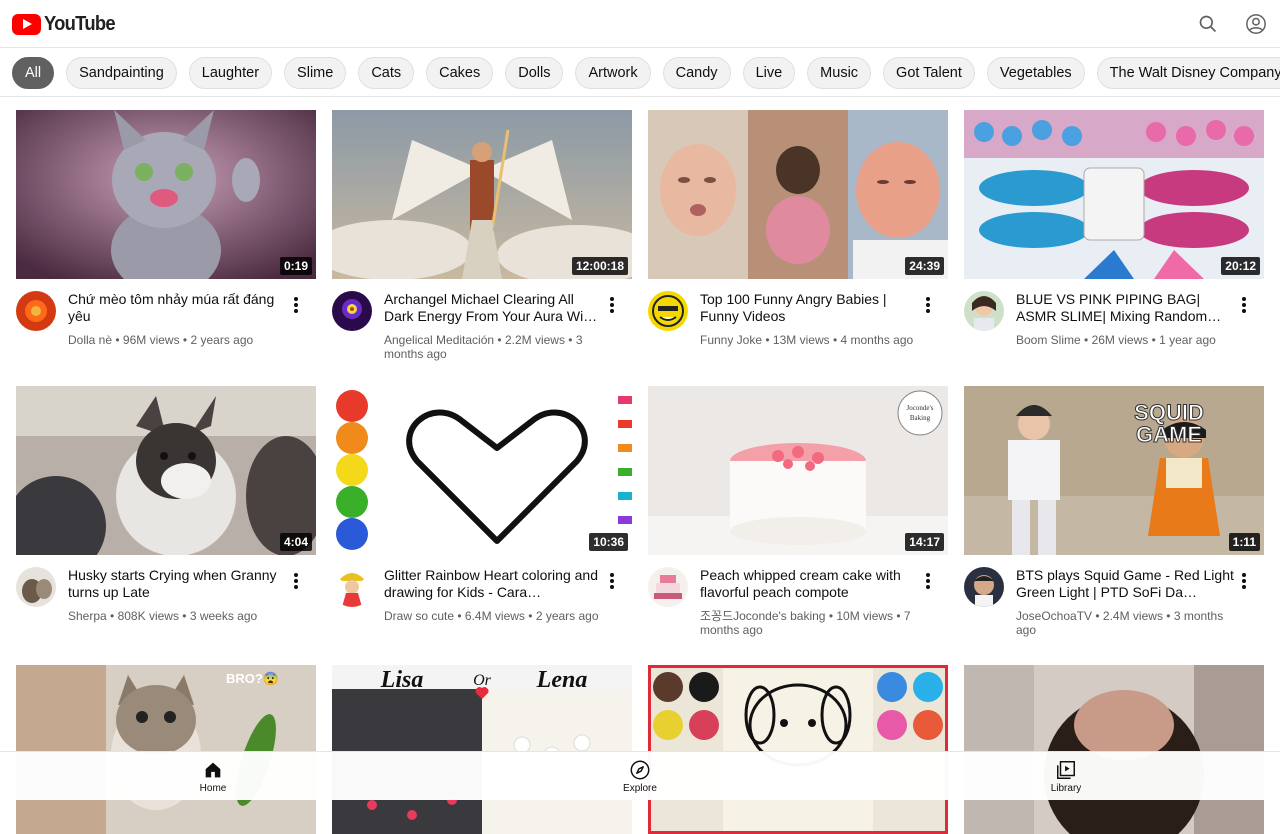 The width and height of the screenshot is (1280, 834). Describe the element at coordinates (66, 24) in the screenshot. I see `youtube-logo: YouTube` at that location.